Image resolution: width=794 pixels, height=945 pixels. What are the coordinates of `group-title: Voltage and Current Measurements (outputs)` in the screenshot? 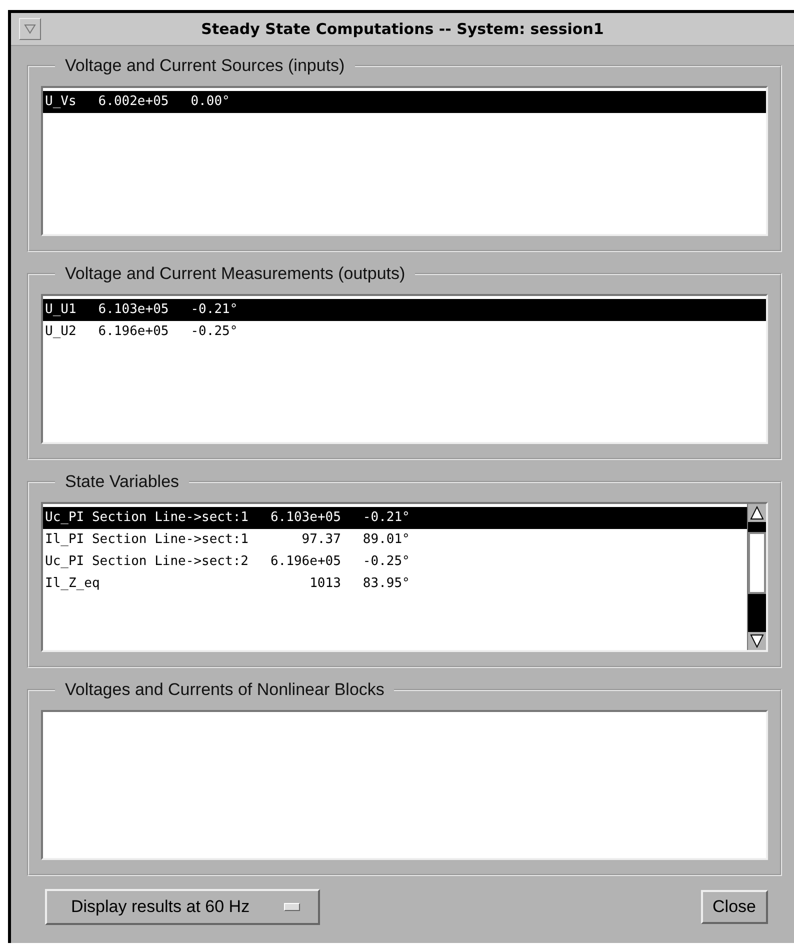 It's located at (235, 273).